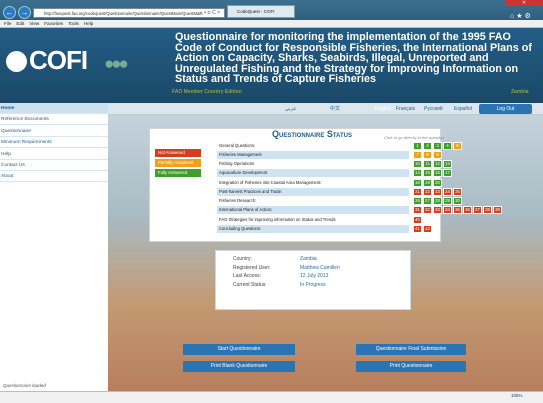  What do you see at coordinates (427, 183) in the screenshot?
I see `section-button-19: 19` at bounding box center [427, 183].